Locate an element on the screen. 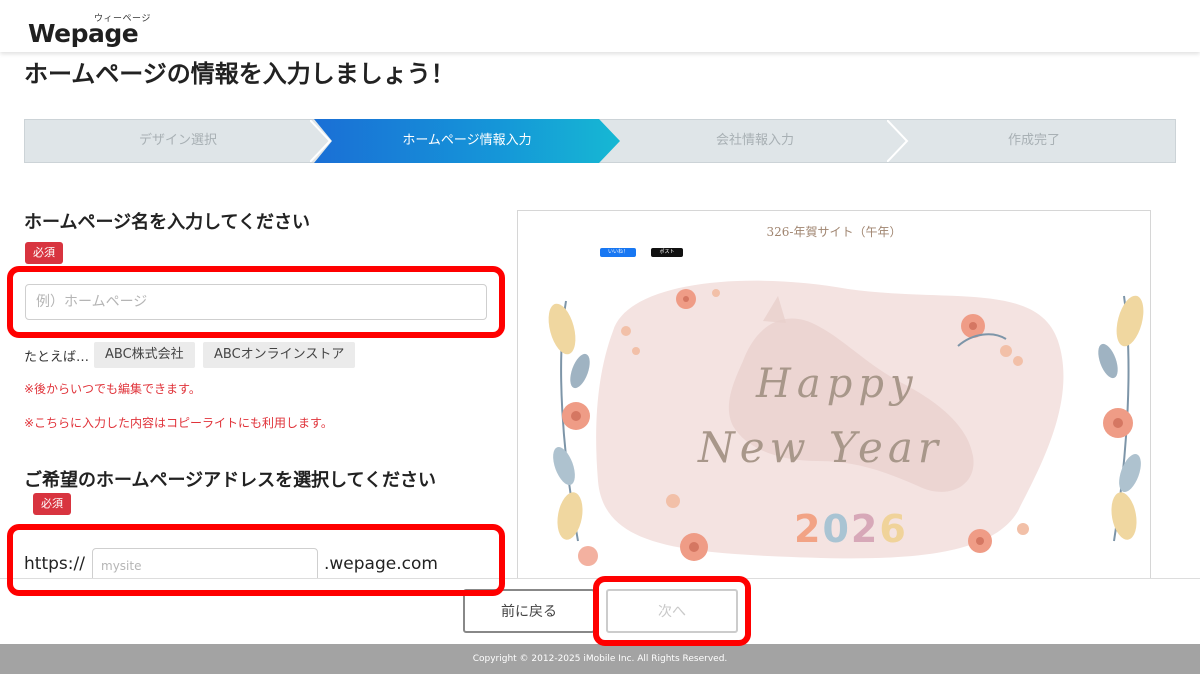  site-name-input is located at coordinates (256, 302).